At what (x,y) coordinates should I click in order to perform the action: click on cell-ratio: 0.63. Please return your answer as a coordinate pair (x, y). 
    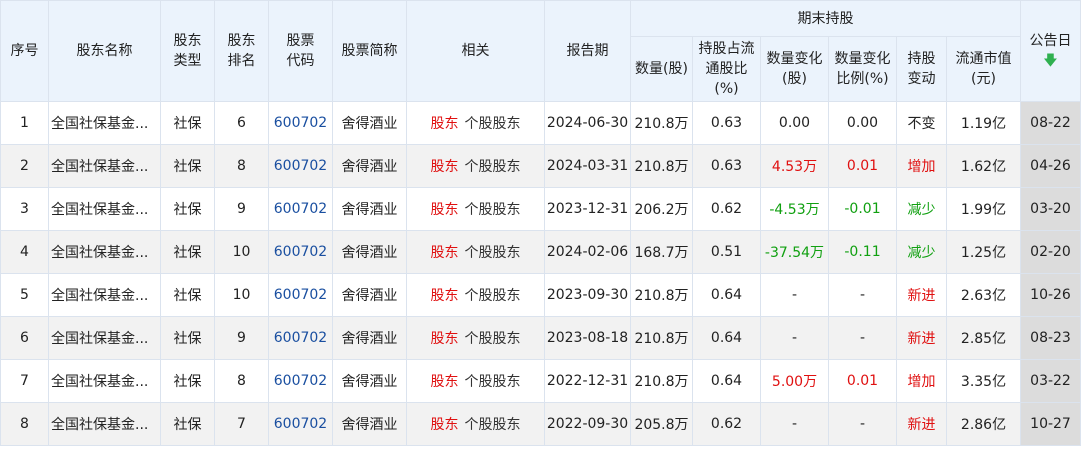
    Looking at the image, I should click on (726, 166).